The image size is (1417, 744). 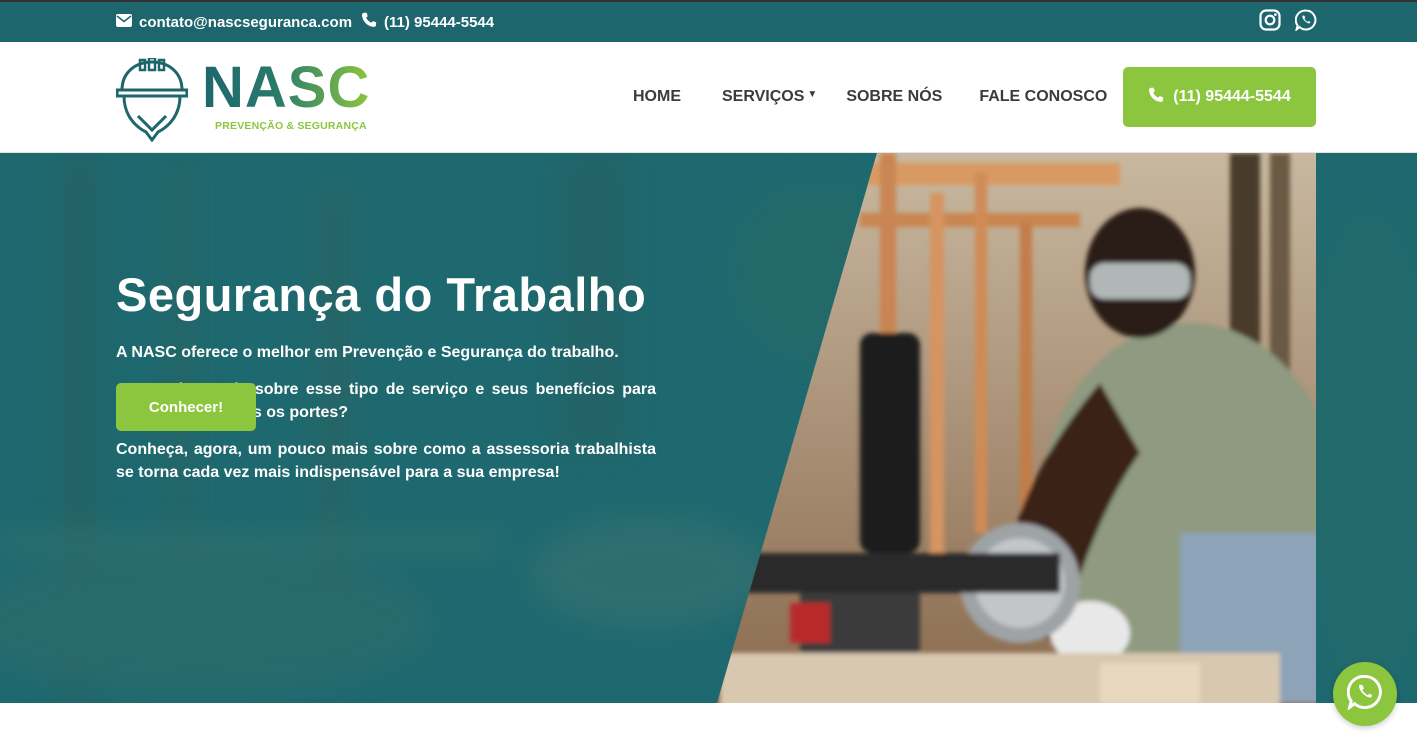 What do you see at coordinates (1232, 96) in the screenshot?
I see `phone-cta-label: (11) 95444-5544` at bounding box center [1232, 96].